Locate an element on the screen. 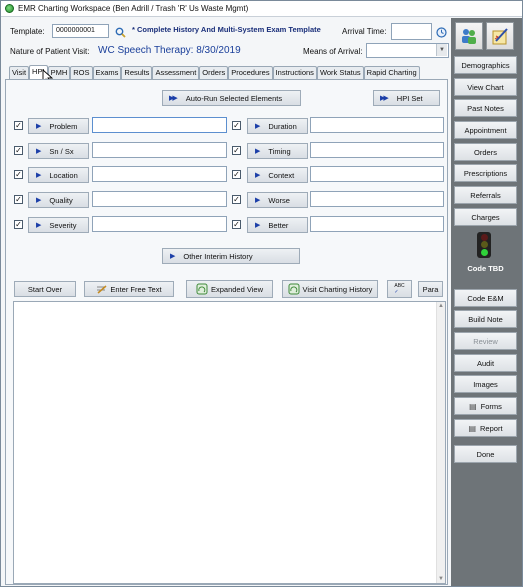 This screenshot has width=523, height=587. tab-ros: ROS is located at coordinates (81, 72).